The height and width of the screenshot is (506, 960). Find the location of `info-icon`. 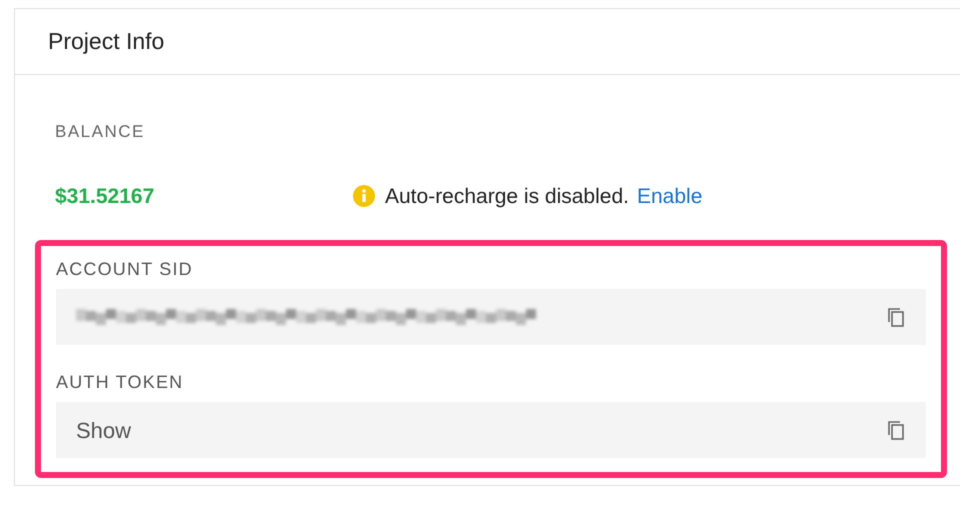

info-icon is located at coordinates (364, 196).